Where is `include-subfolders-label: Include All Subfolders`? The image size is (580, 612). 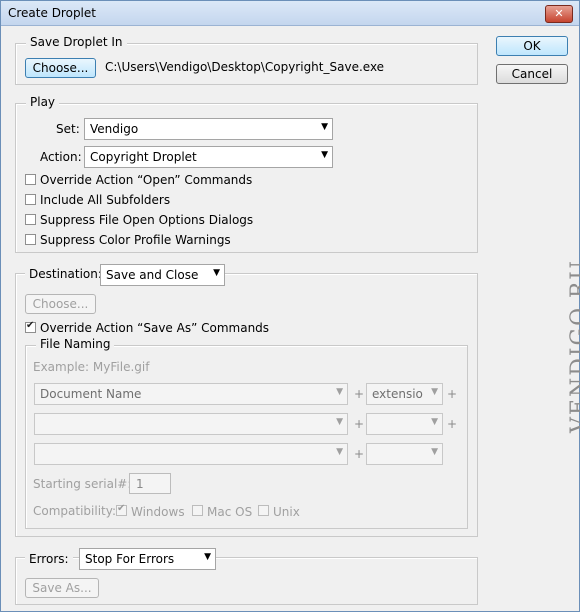
include-subfolders-label: Include All Subfolders is located at coordinates (105, 200).